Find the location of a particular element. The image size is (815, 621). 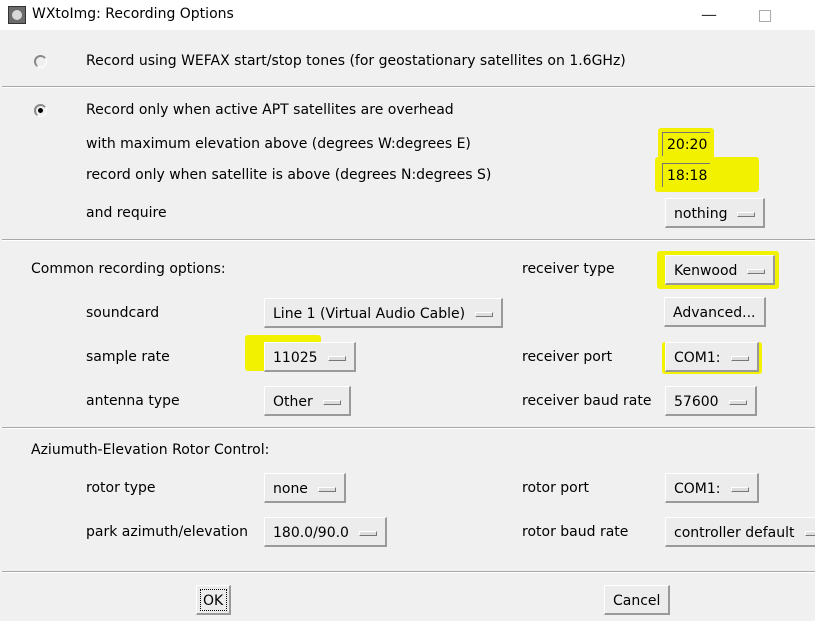

maximize-button is located at coordinates (765, 15).